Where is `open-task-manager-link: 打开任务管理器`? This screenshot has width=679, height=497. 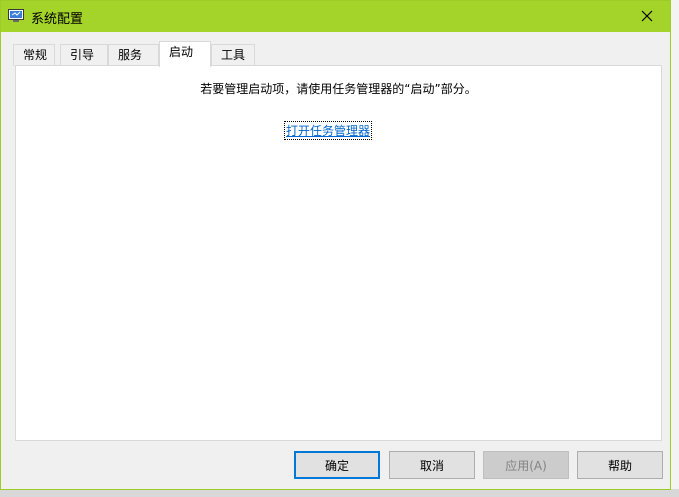 open-task-manager-link: 打开任务管理器 is located at coordinates (328, 130).